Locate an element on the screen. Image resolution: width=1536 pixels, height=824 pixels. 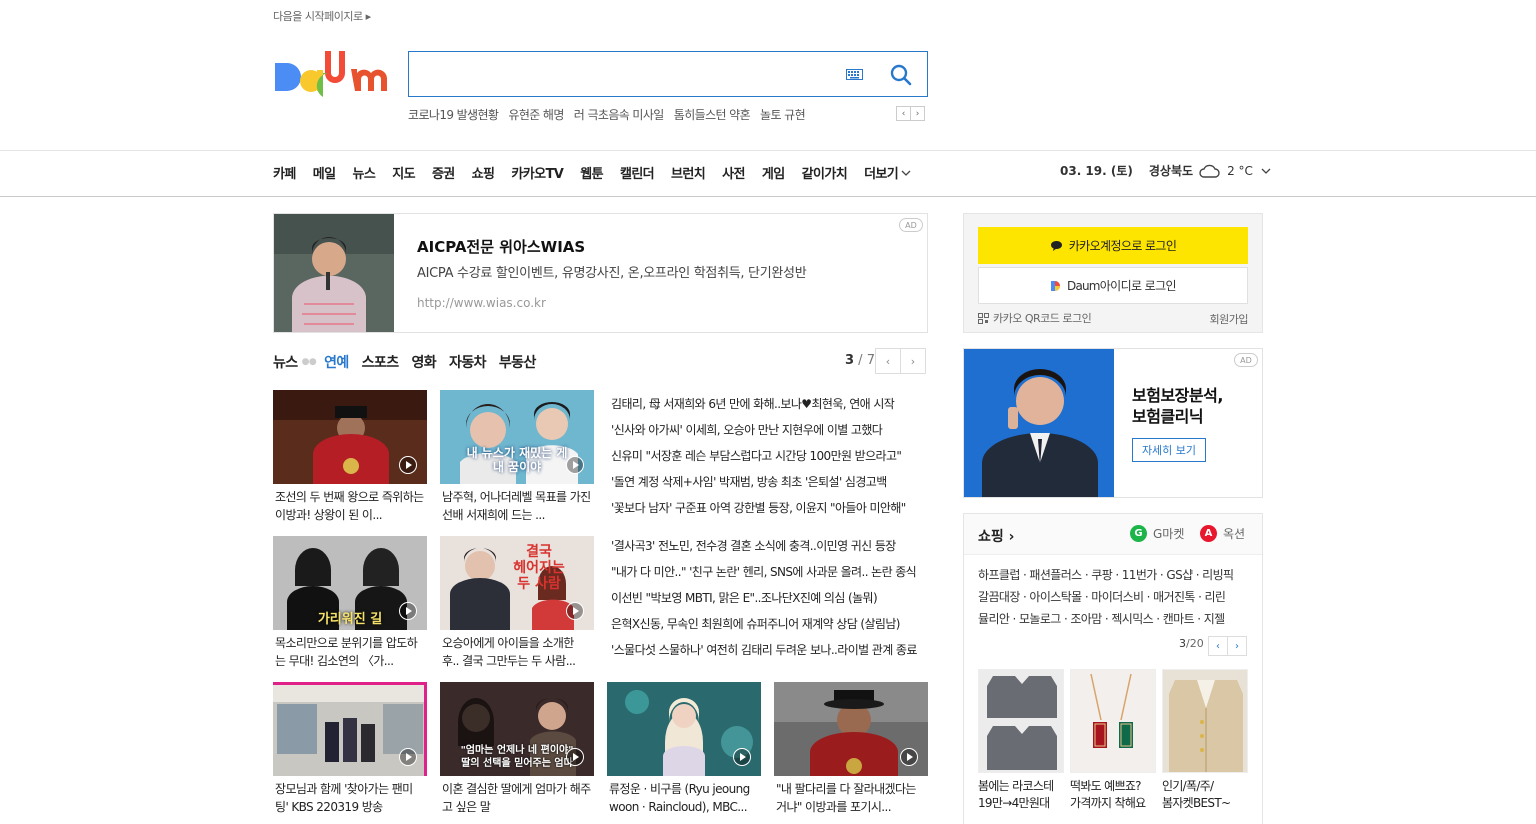
ad-url: http://www.wias.co.kr is located at coordinates (481, 303).